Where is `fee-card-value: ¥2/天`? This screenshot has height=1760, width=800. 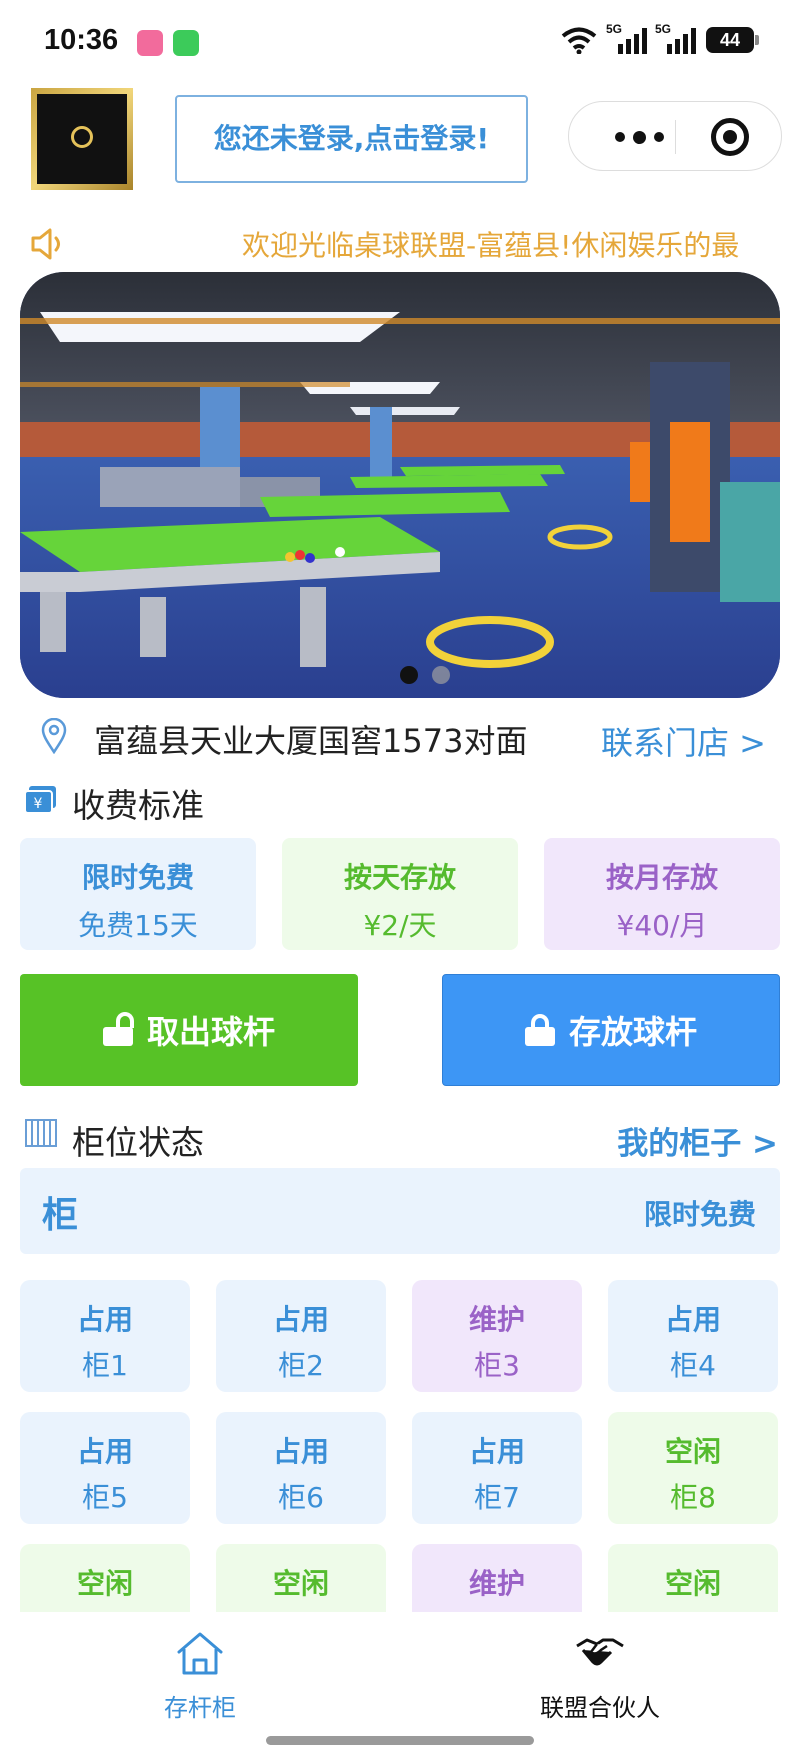 fee-card-value: ¥2/天 is located at coordinates (400, 925).